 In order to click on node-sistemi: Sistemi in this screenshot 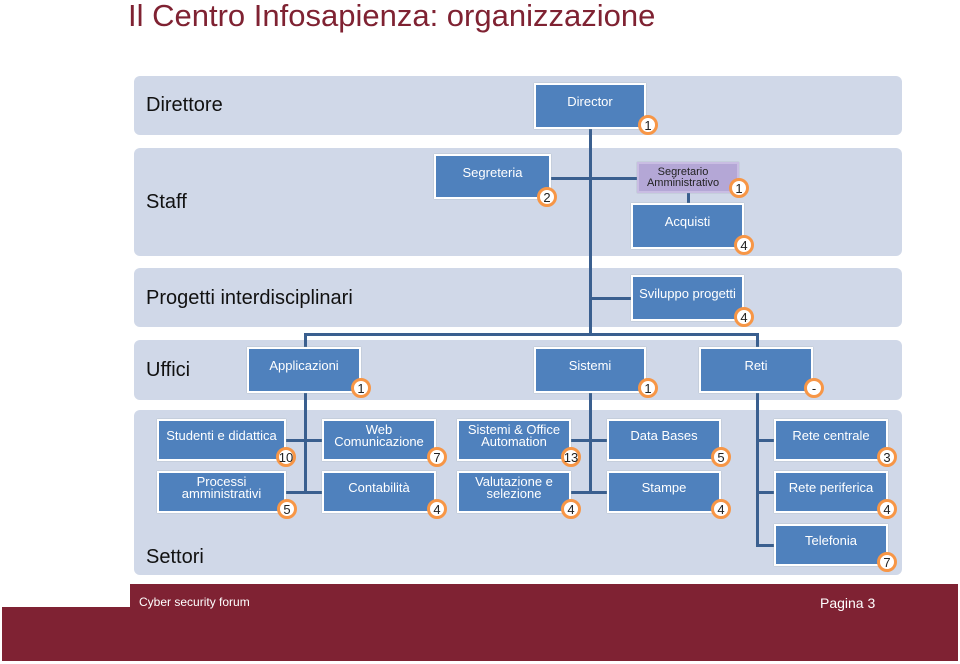, I will do `click(590, 370)`.